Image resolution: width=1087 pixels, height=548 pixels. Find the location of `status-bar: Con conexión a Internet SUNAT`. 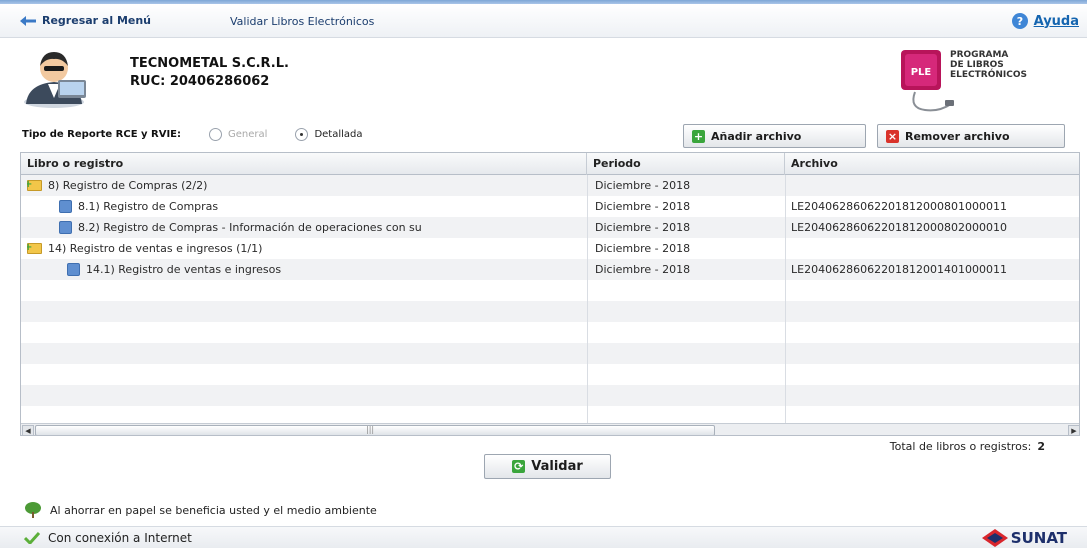

status-bar: Con conexión a Internet SUNAT is located at coordinates (543, 537).